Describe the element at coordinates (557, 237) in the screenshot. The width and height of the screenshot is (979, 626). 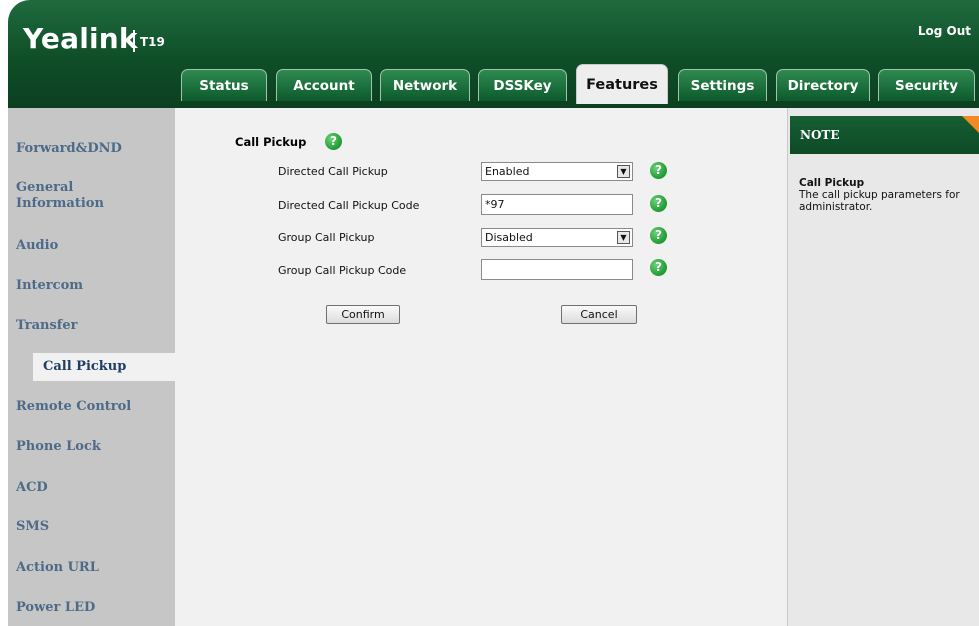
I see `group-call-pickup-select: Disabled ▼` at that location.